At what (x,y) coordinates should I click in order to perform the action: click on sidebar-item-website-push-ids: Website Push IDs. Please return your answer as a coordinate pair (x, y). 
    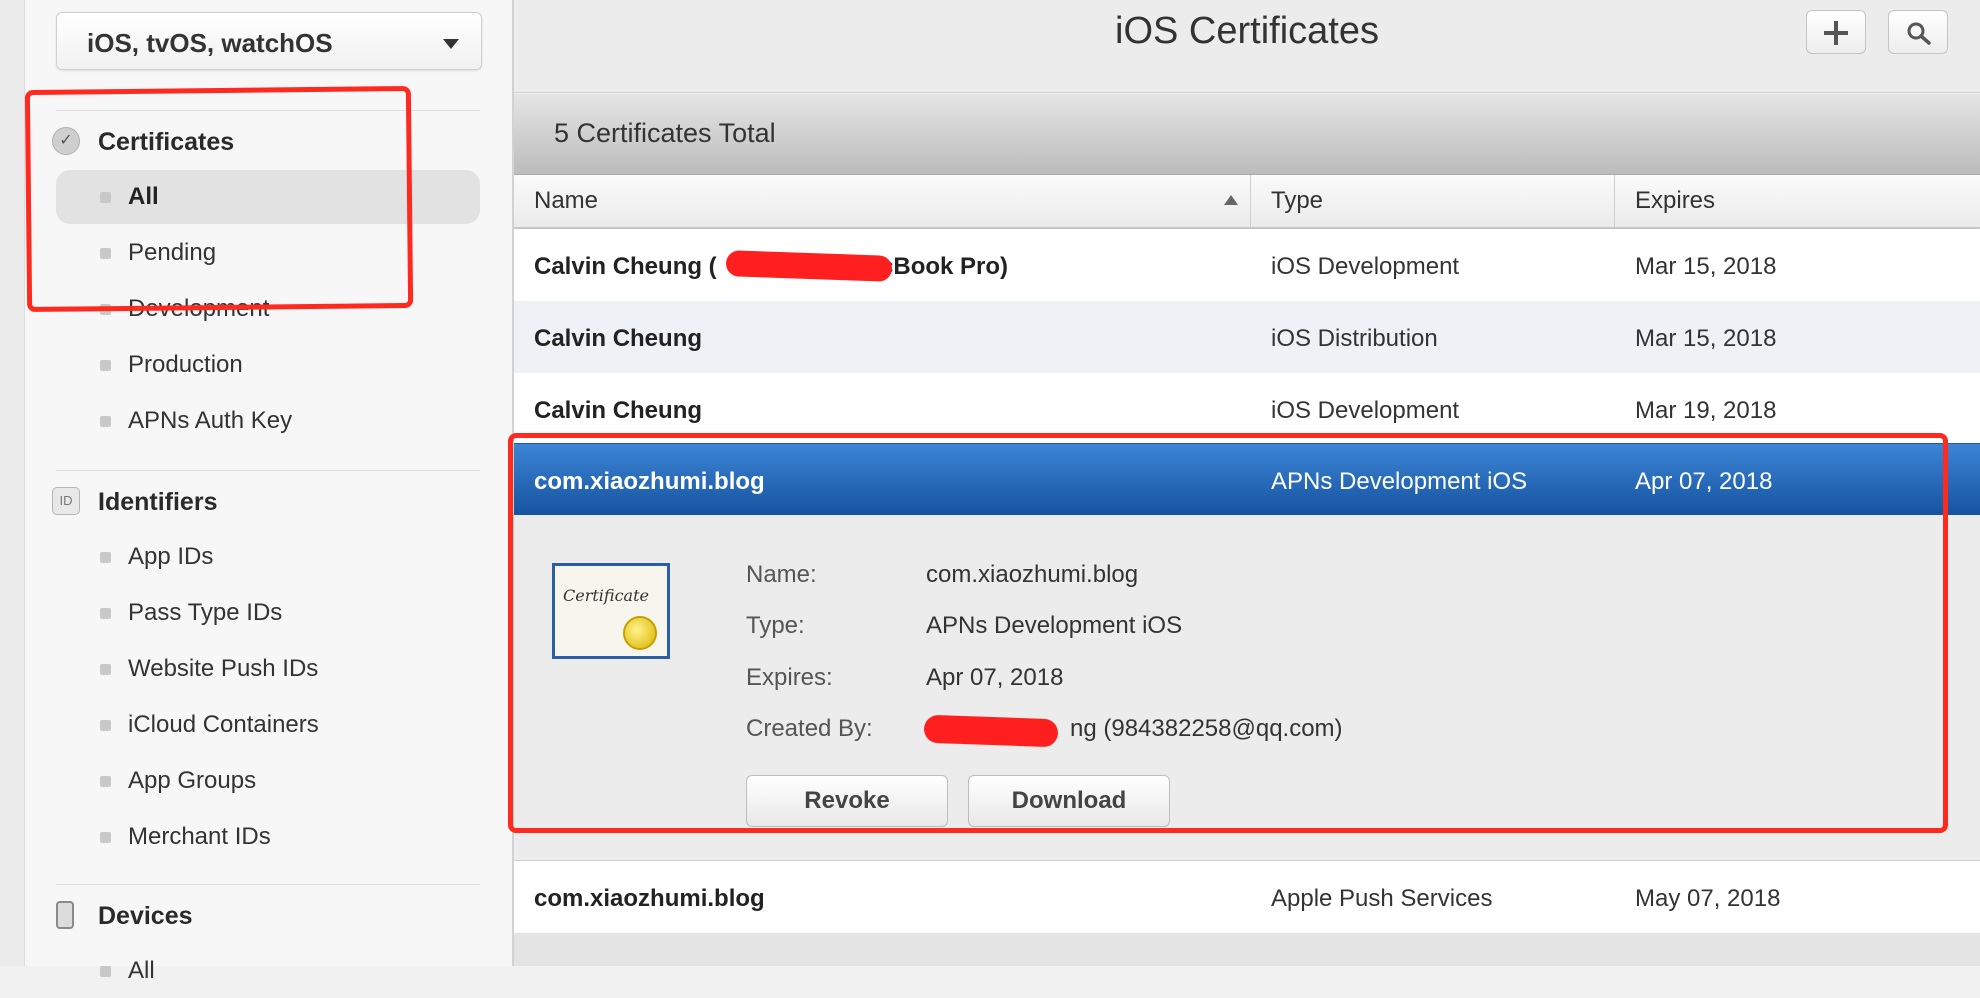
    Looking at the image, I should click on (268, 669).